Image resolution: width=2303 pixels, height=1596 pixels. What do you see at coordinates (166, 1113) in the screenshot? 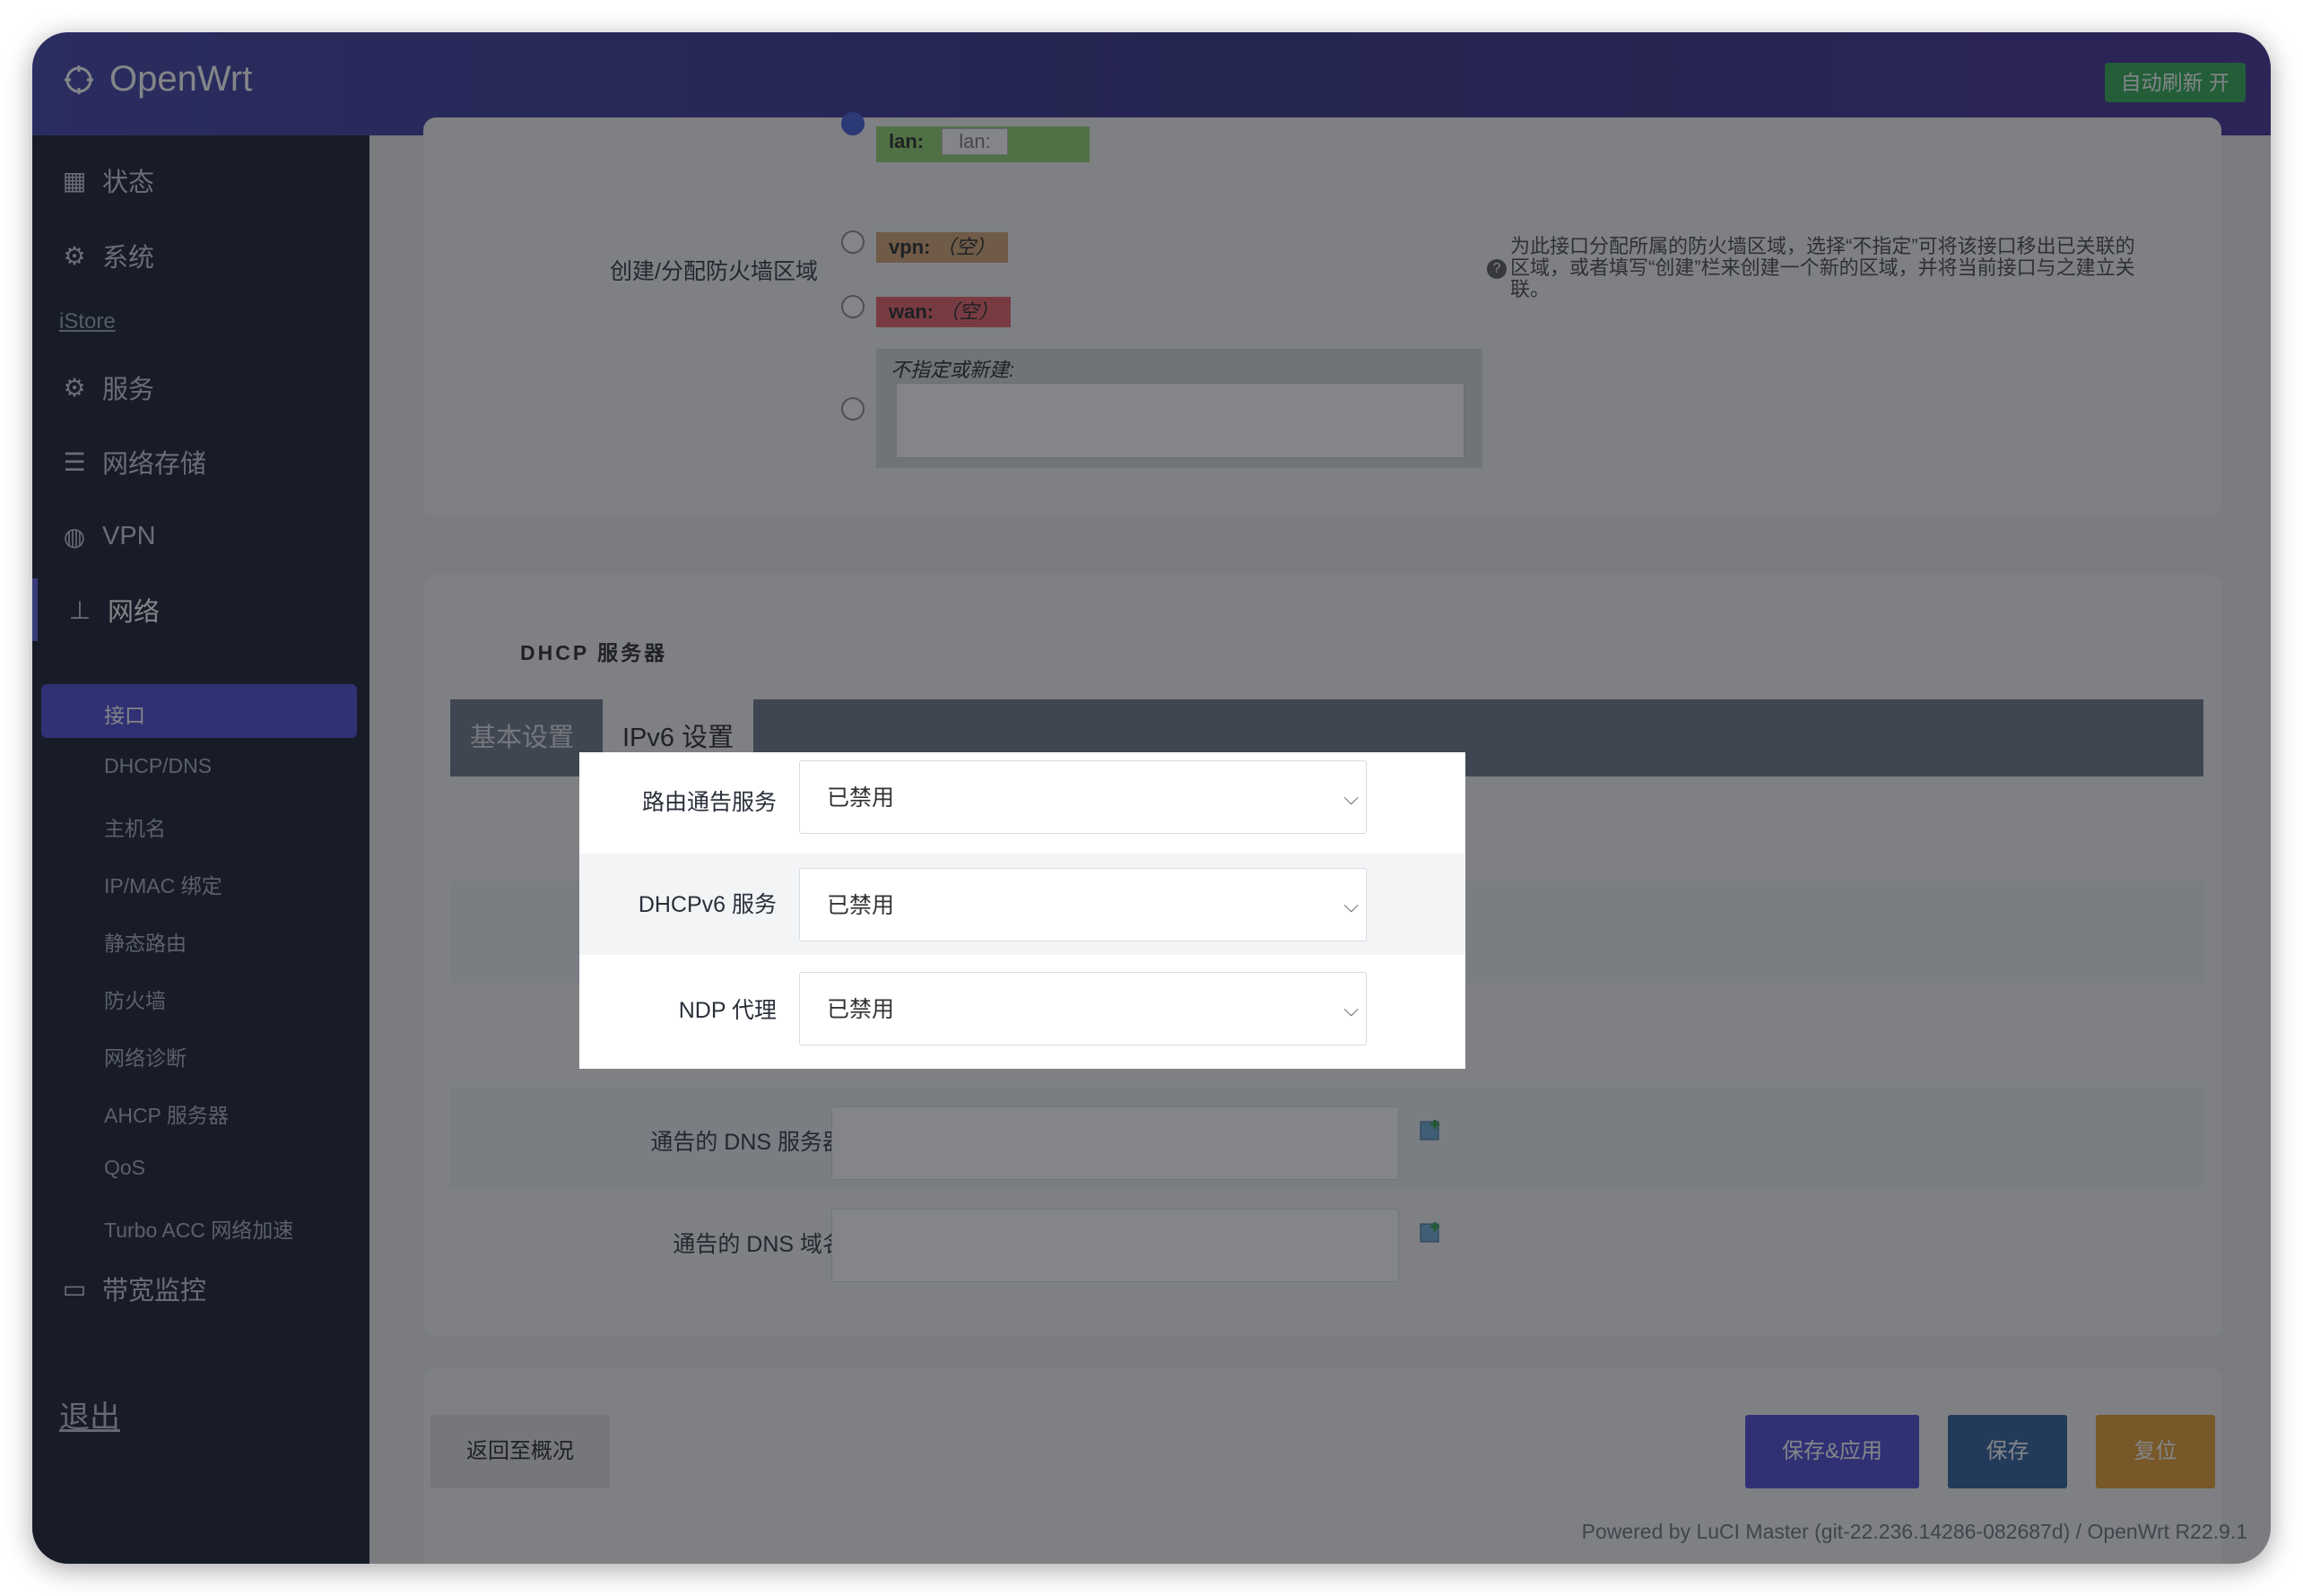
I see `sidebar-subitem-ahcp: AHCP 服务器` at bounding box center [166, 1113].